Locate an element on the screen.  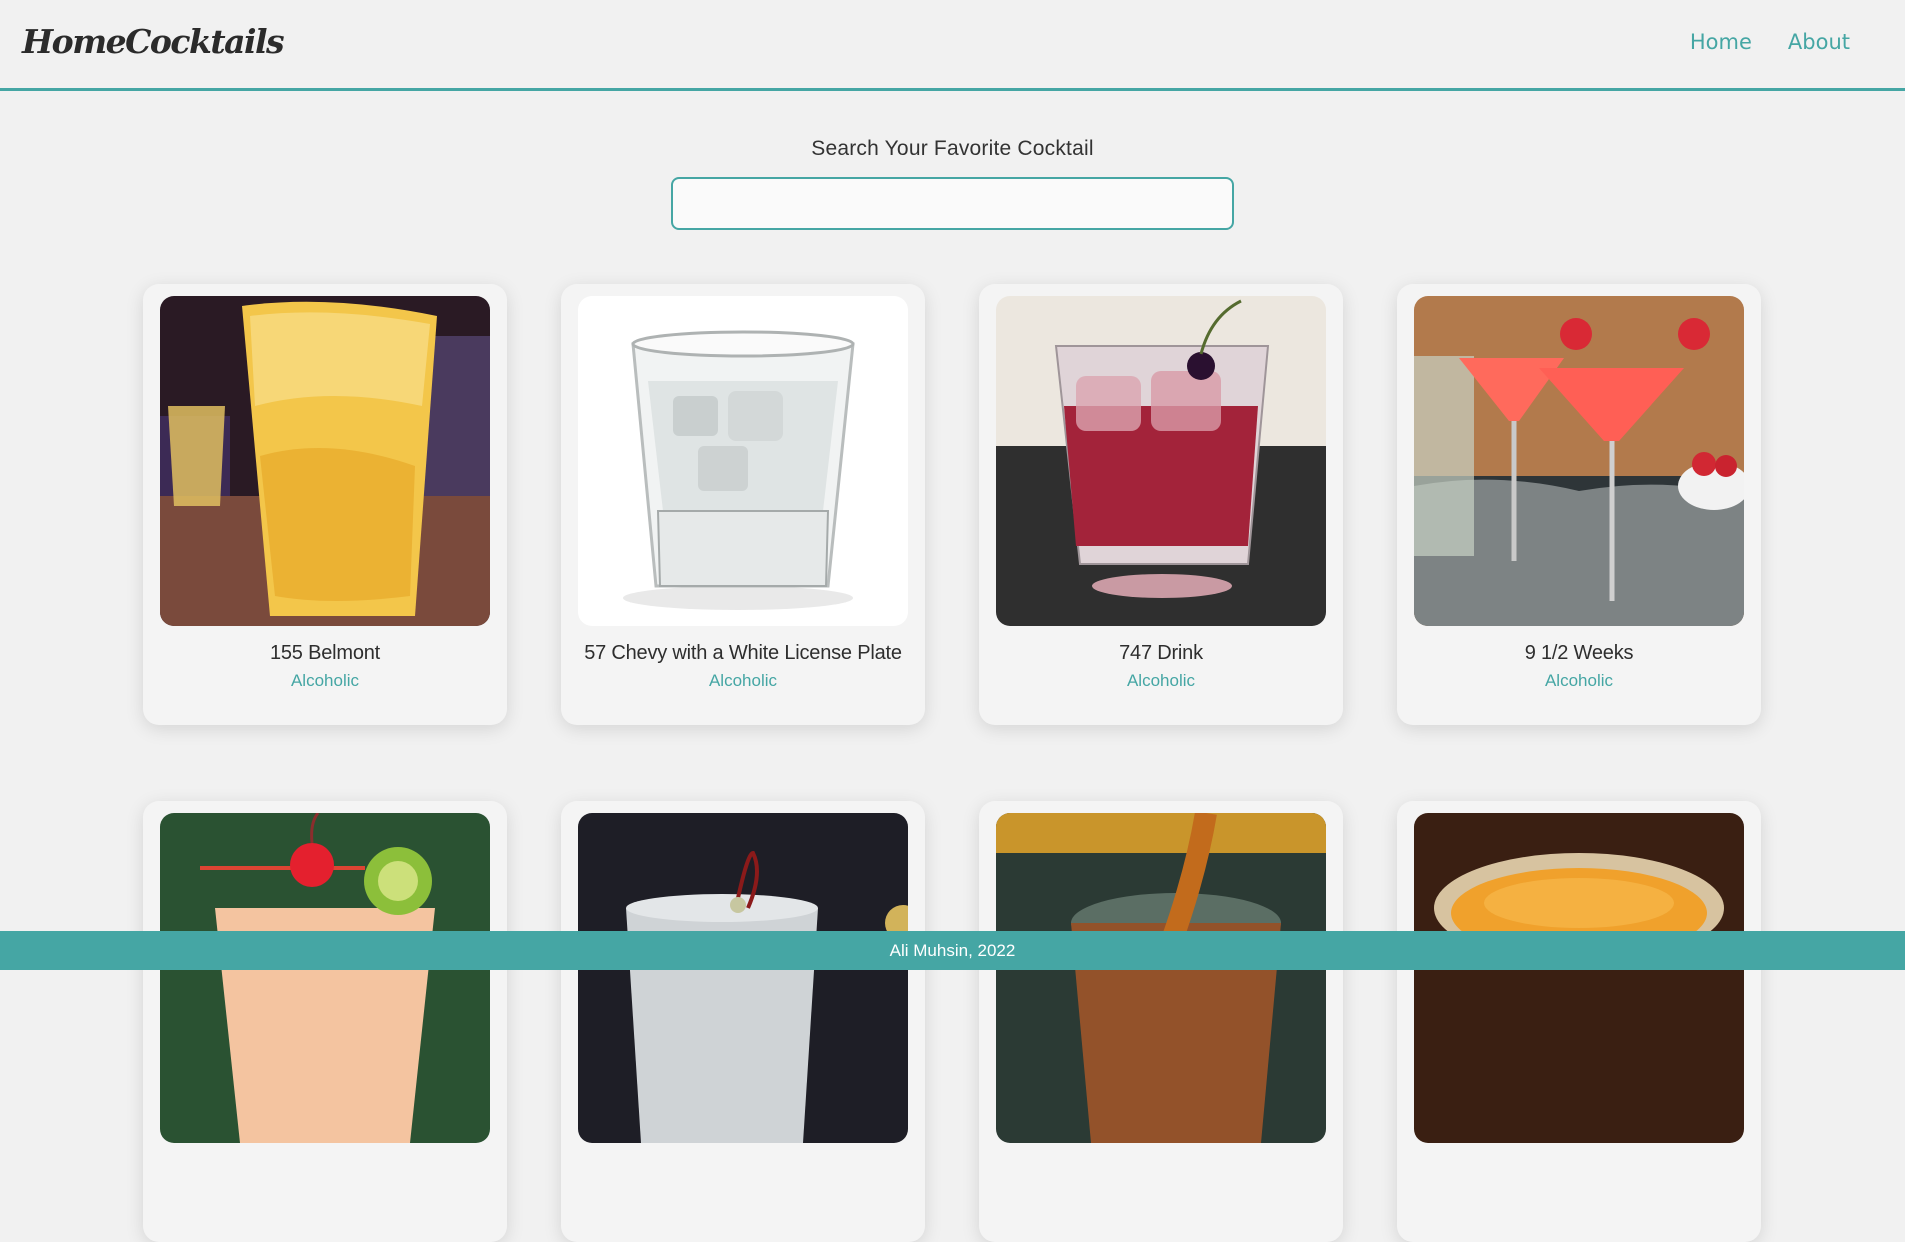
site-logo: HomeCocktails is located at coordinates (153, 41).